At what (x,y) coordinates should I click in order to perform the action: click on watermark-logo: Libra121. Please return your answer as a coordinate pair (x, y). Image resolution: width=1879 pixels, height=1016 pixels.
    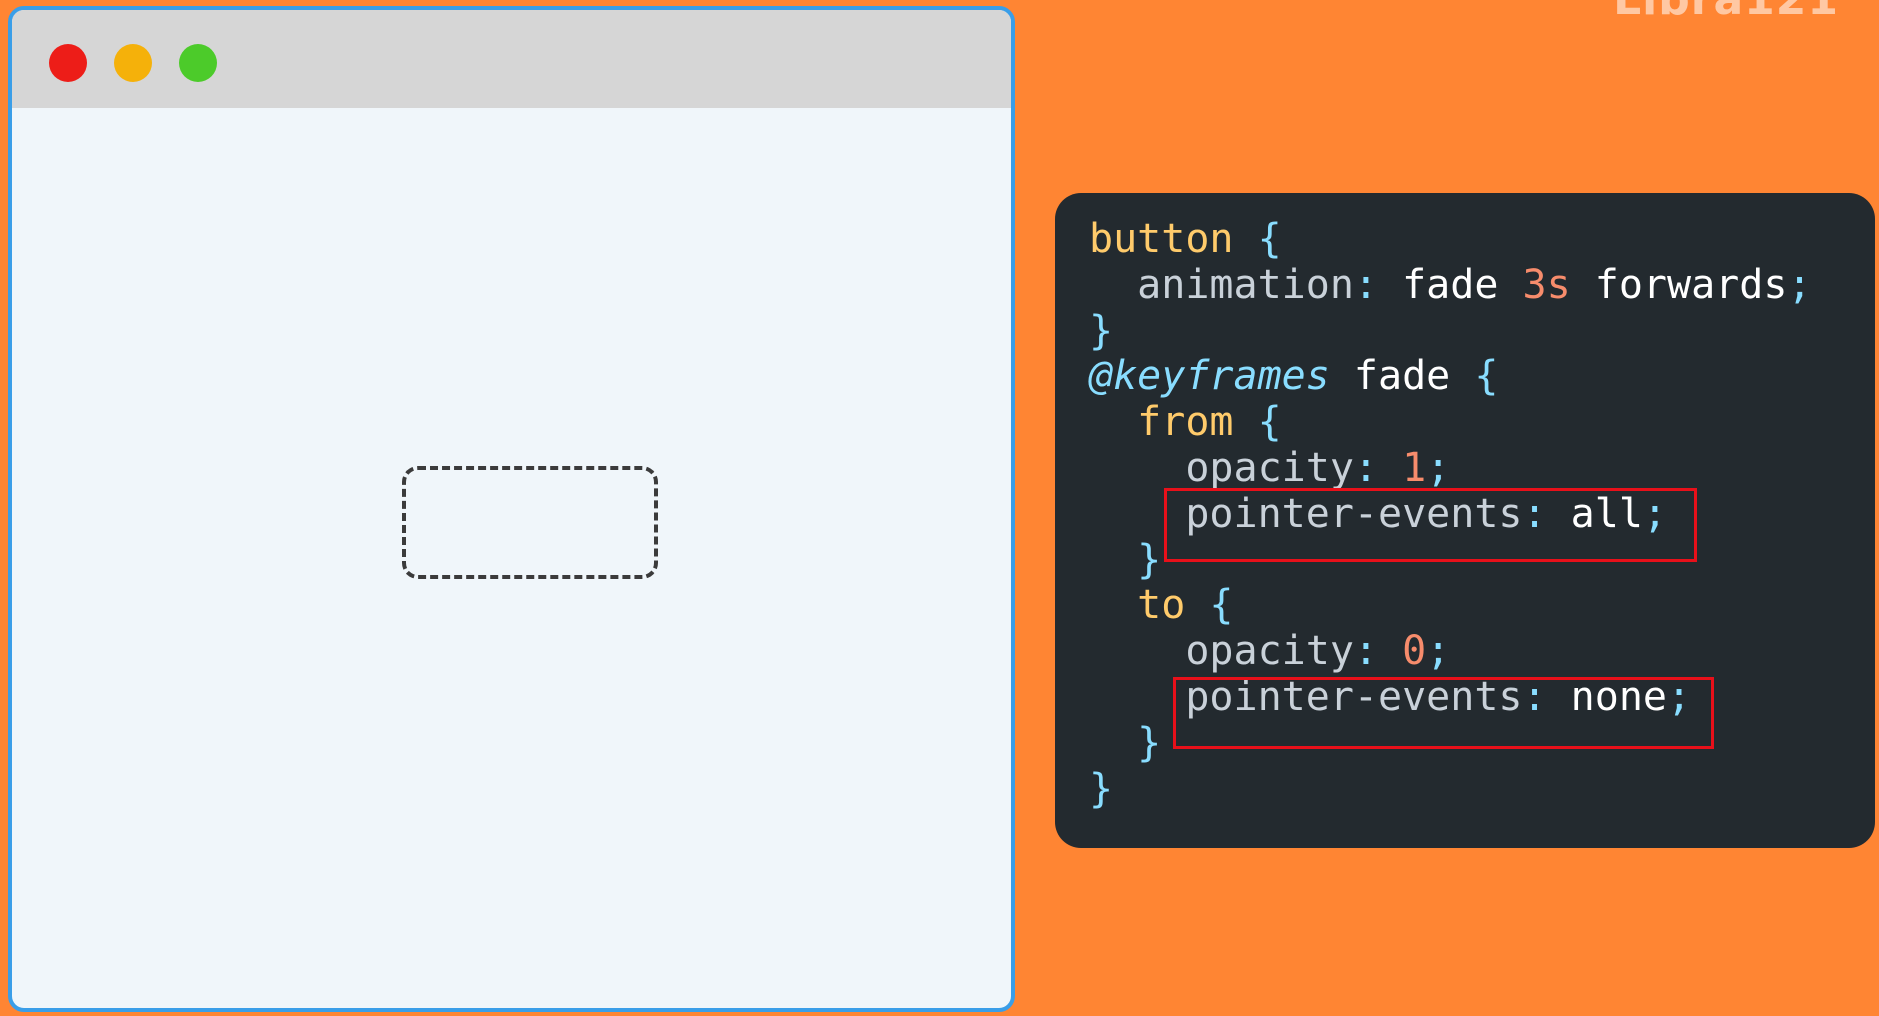
    Looking at the image, I should click on (1726, 12).